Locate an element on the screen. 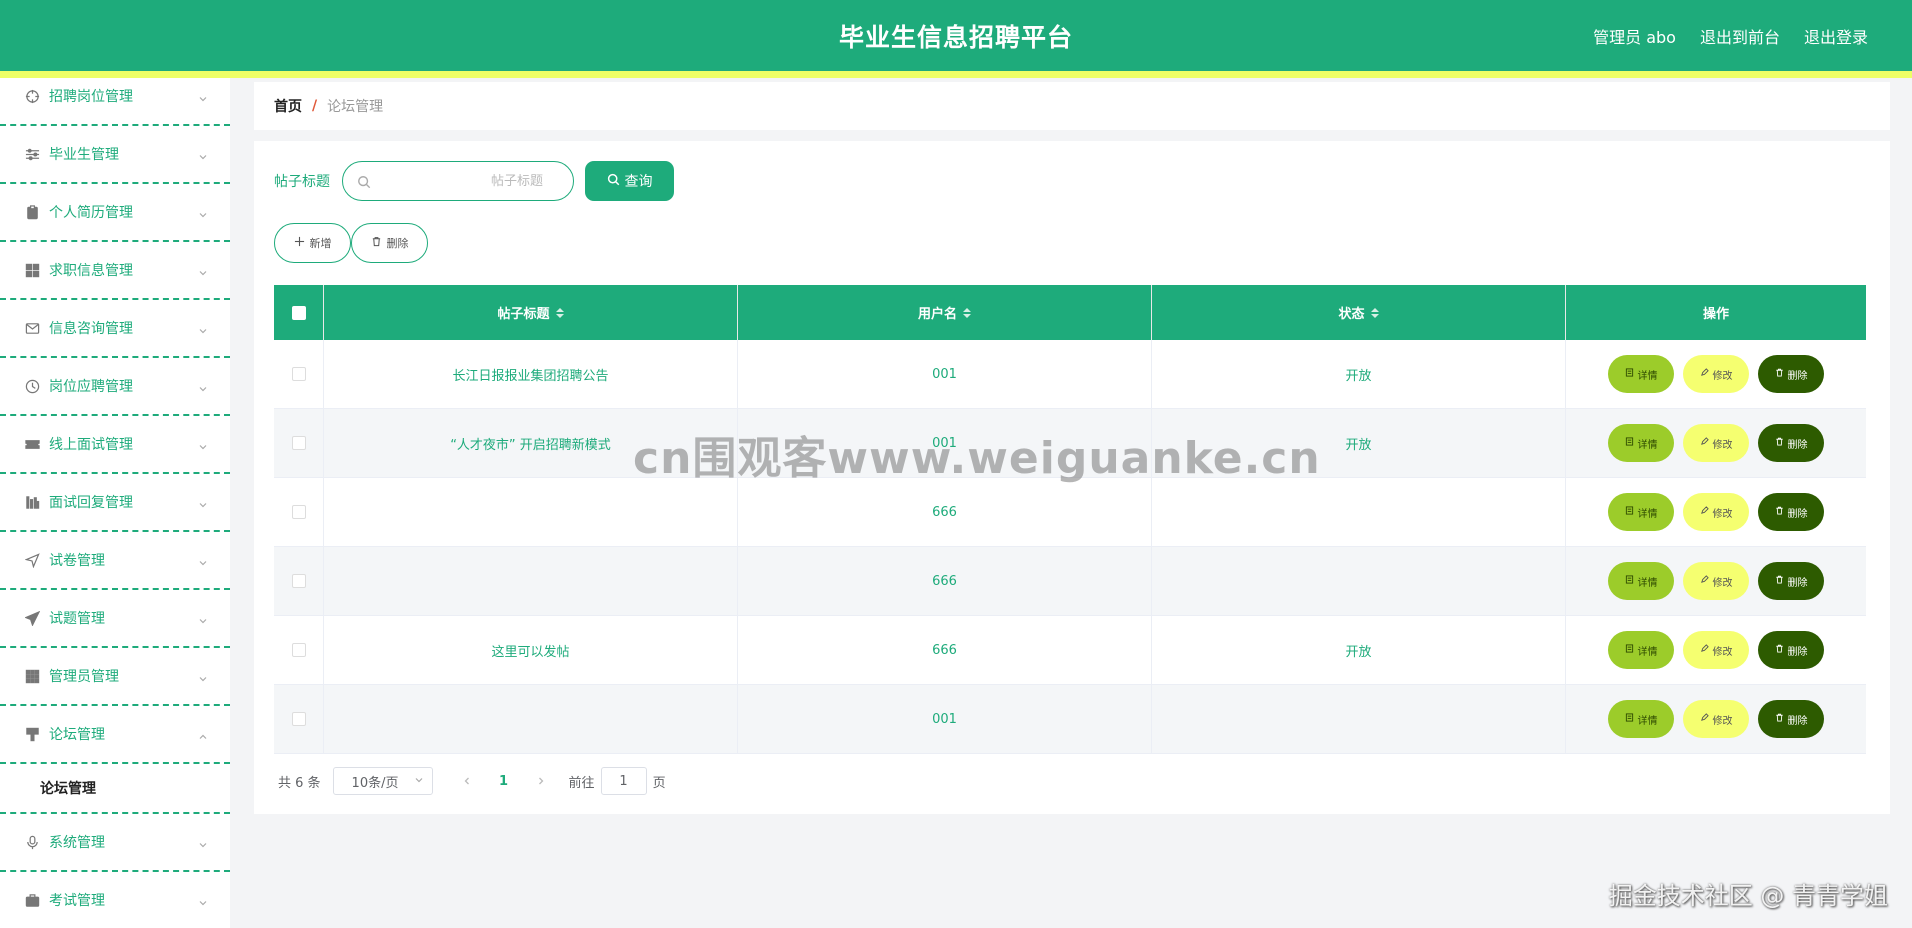 The image size is (1912, 928). header-operations: 操作 is located at coordinates (1715, 314).